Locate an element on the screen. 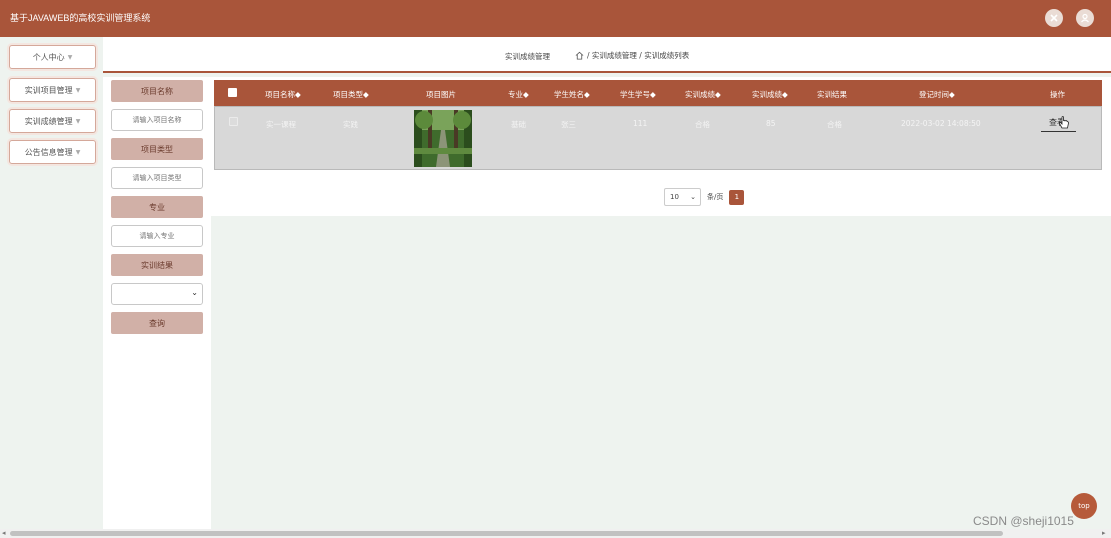 Image resolution: width=1111 pixels, height=538 pixels. scrollbar-thumb is located at coordinates (506, 533).